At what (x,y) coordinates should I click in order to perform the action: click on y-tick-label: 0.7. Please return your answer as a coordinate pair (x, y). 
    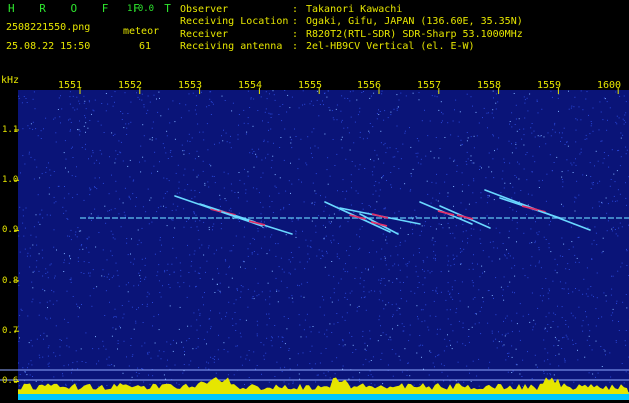
    Looking at the image, I should click on (10, 331).